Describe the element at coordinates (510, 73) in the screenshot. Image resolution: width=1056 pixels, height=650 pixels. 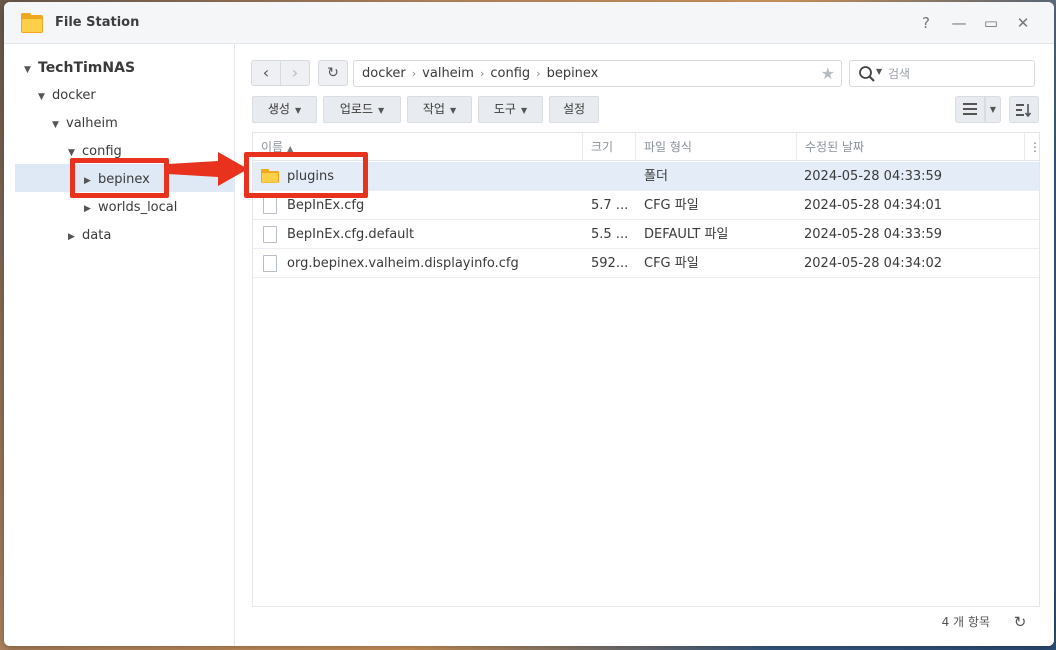
I see `breadcrumb-item: config` at that location.